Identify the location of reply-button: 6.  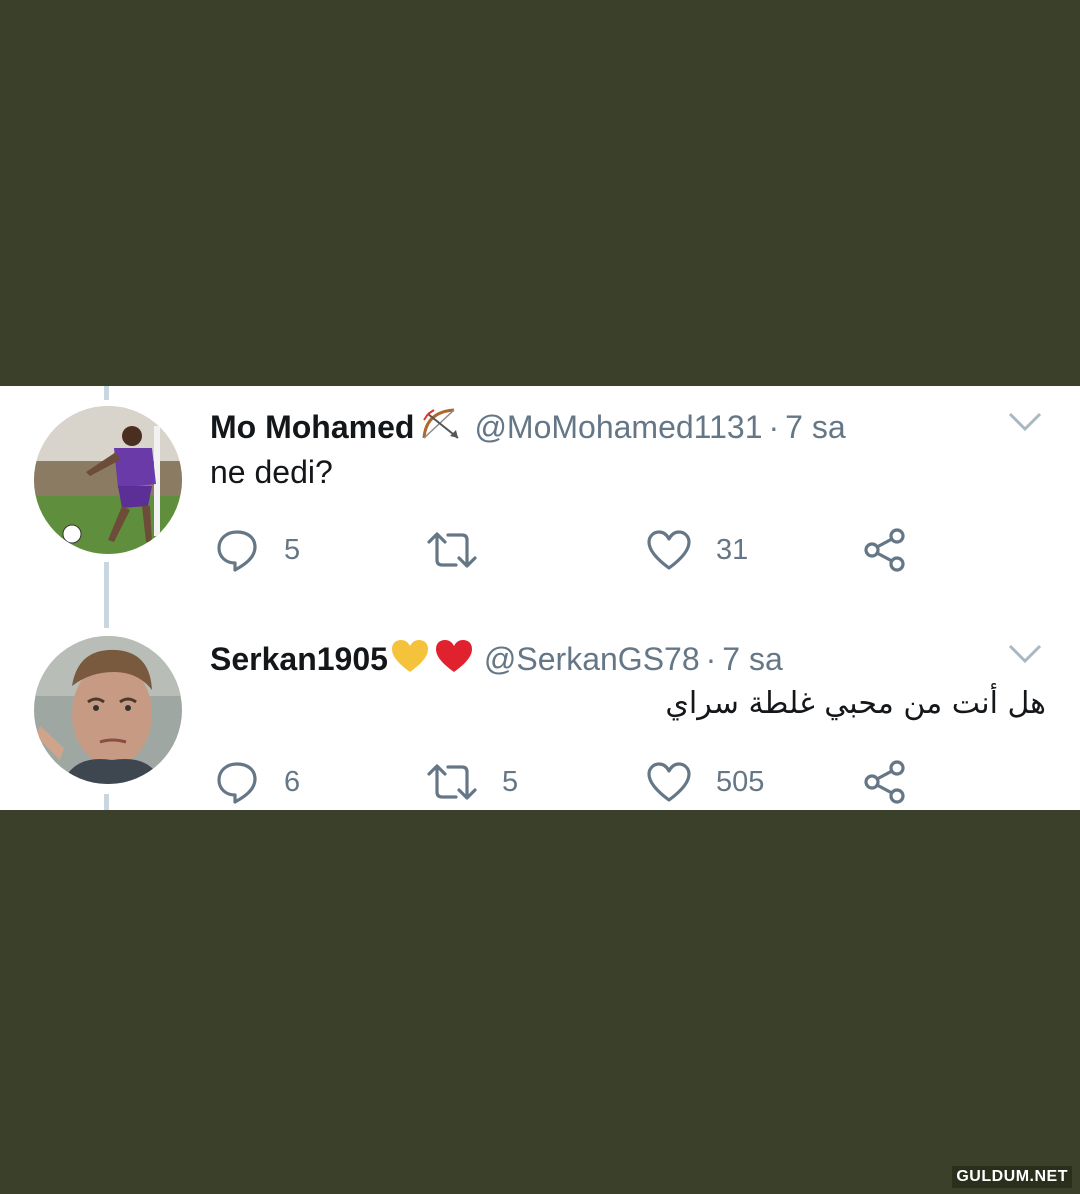
(257, 782).